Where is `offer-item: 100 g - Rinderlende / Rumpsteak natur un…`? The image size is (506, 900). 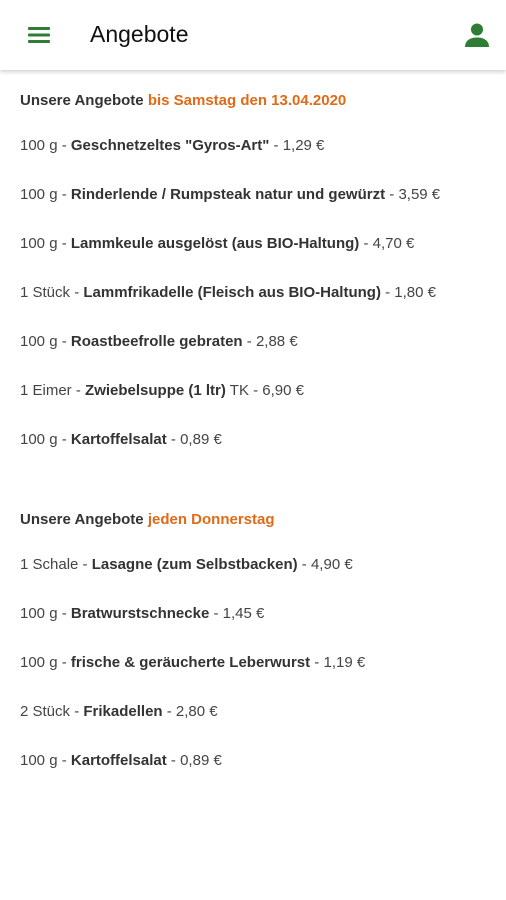
offer-item: 100 g - Rinderlende / Rumpsteak natur un… is located at coordinates (253, 195).